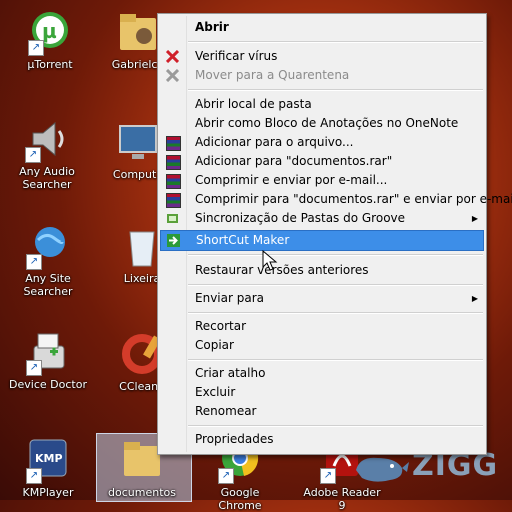  I want to click on desktop-icon-kmplayer: KMP ↗ KMPlayer, so click(48, 467).